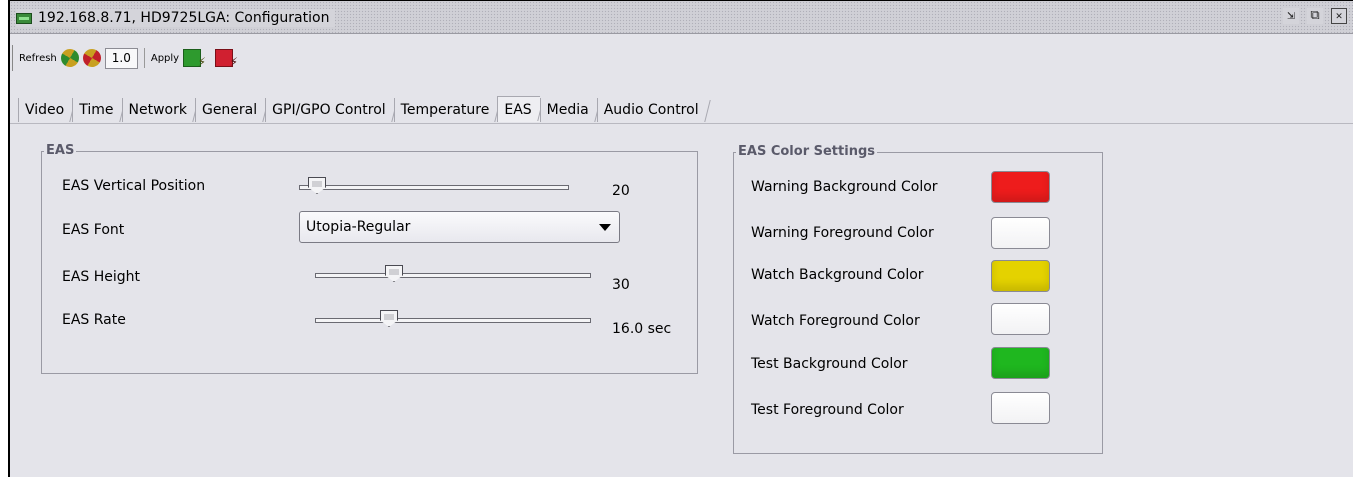 This screenshot has height=477, width=1353. What do you see at coordinates (842, 233) in the screenshot?
I see `warning-fg-label: Warning Foreground Color` at bounding box center [842, 233].